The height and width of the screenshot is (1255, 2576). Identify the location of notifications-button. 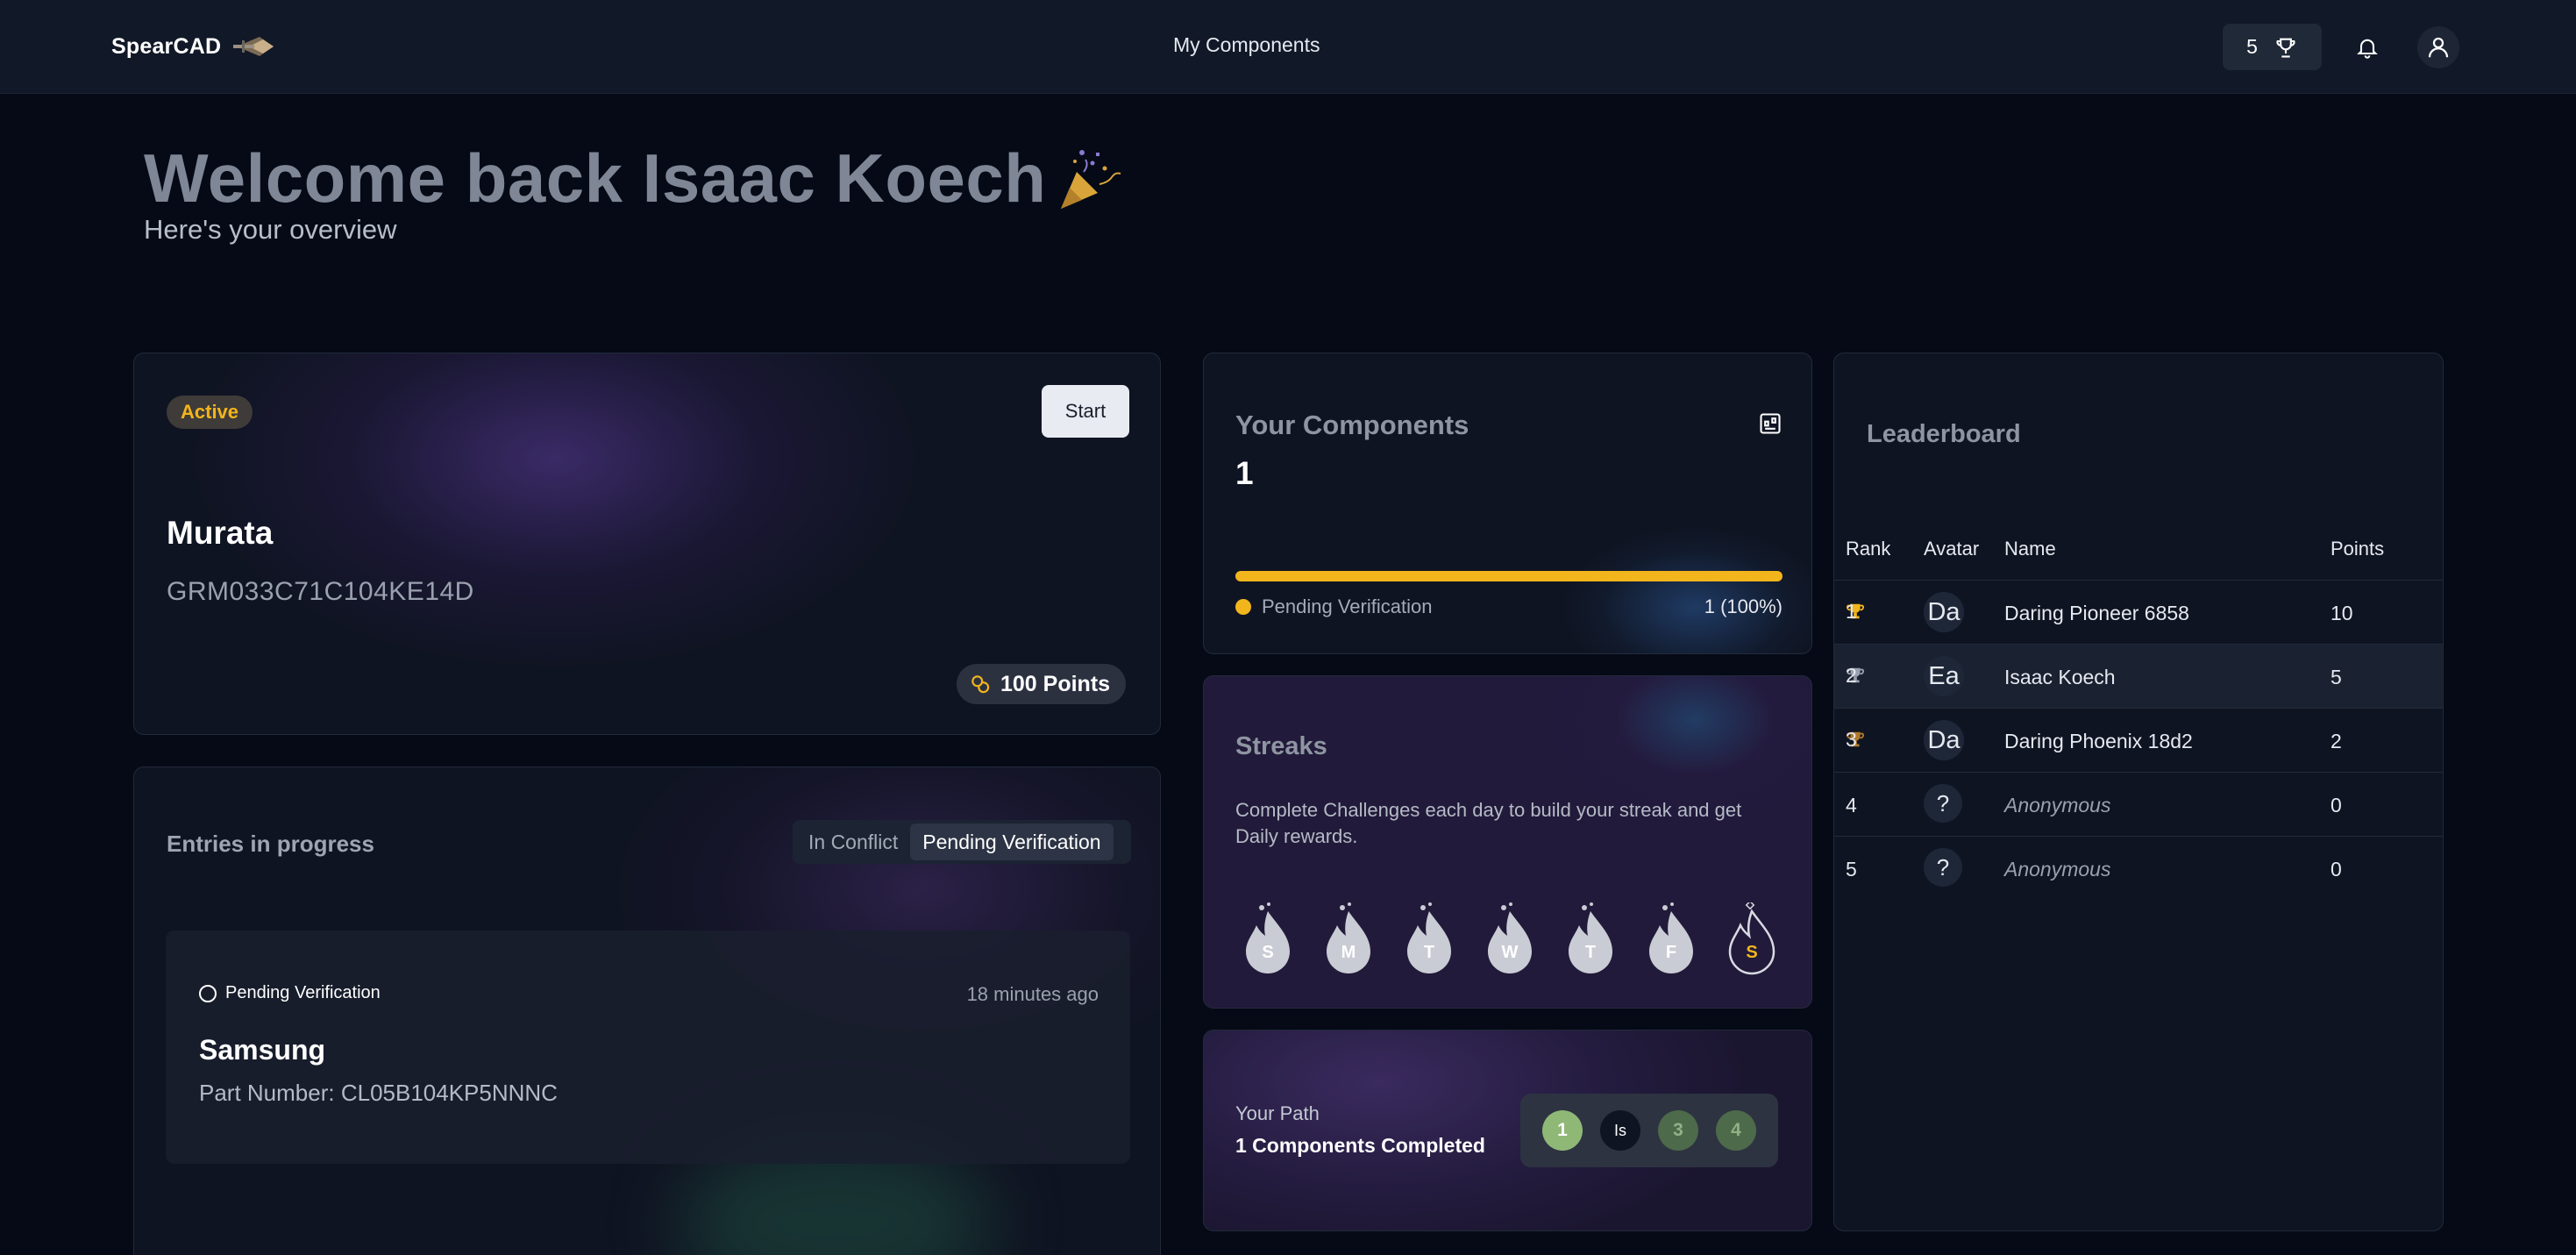
(2367, 47).